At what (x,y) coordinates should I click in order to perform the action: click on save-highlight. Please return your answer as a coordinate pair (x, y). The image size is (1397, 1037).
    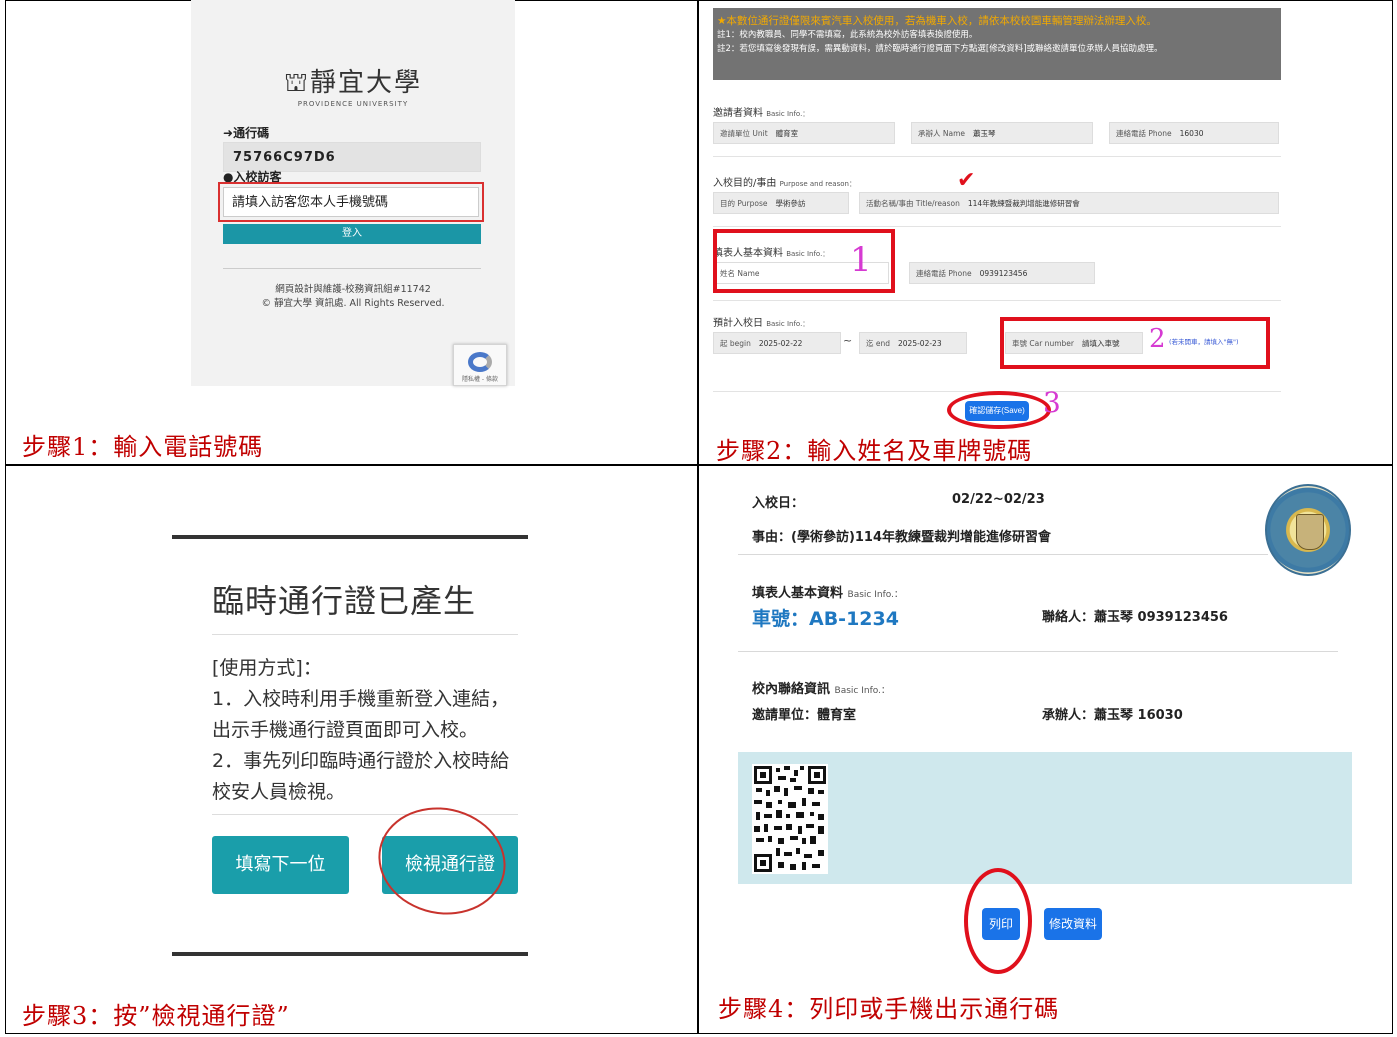
    Looking at the image, I should click on (999, 410).